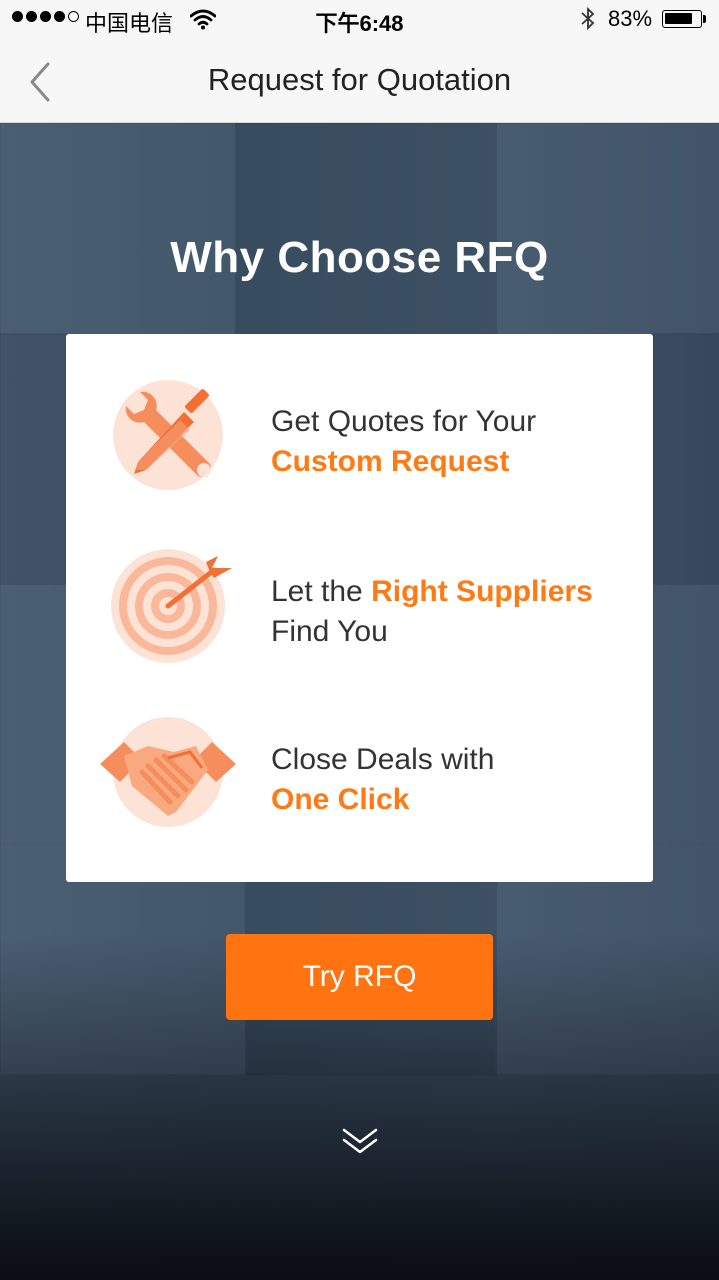 The width and height of the screenshot is (719, 1280). I want to click on feature-highlight: Custom Request, so click(390, 461).